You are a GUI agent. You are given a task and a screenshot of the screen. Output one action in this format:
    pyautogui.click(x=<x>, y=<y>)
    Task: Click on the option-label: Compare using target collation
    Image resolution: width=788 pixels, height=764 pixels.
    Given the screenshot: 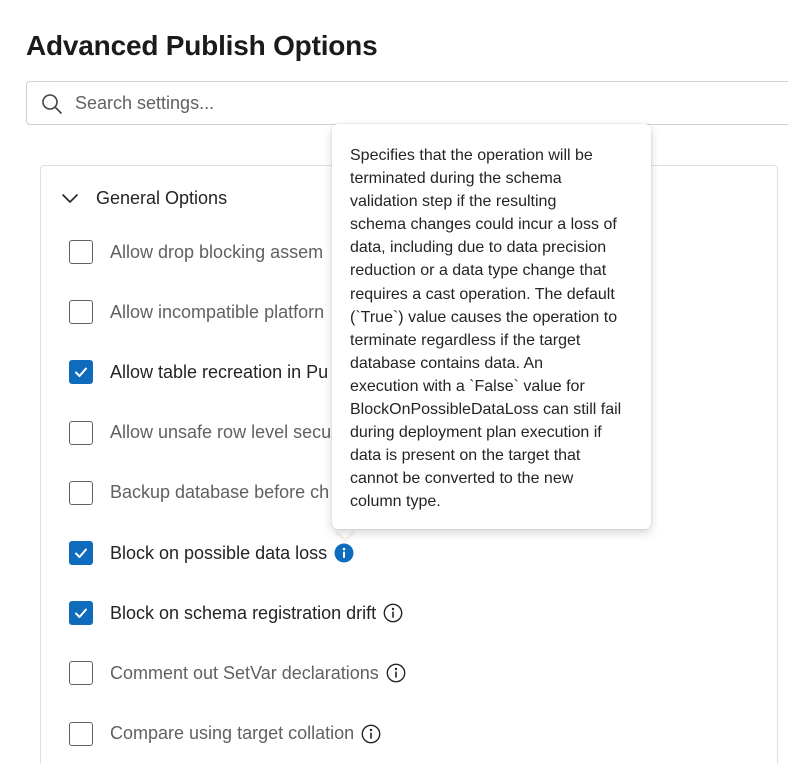 What is the action you would take?
    pyautogui.click(x=232, y=733)
    